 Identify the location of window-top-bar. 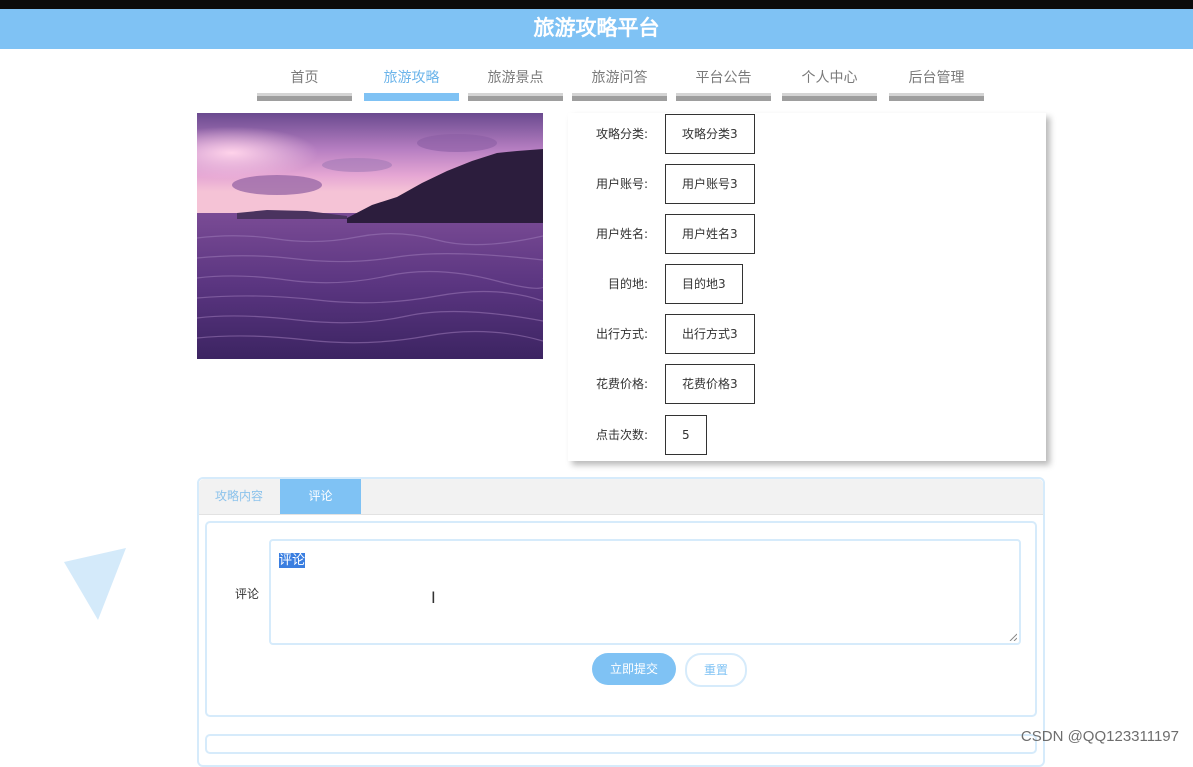
(596, 4).